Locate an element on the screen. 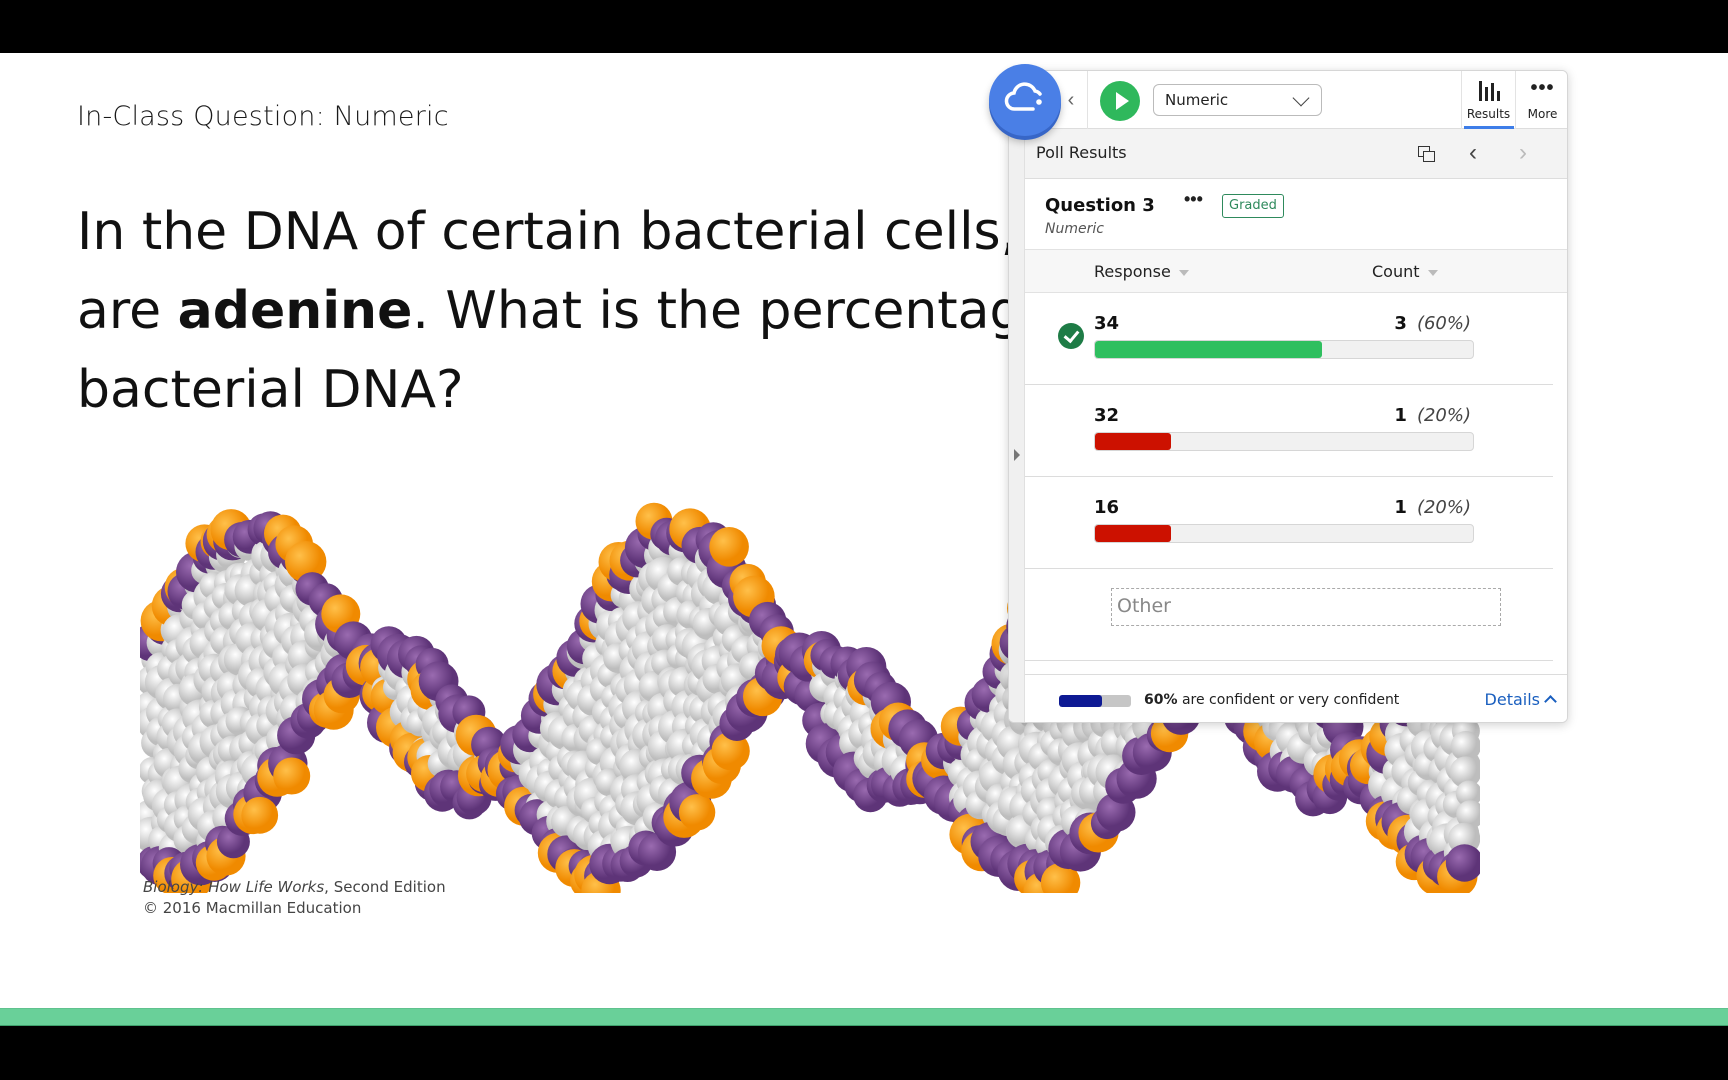 The image size is (1728, 1080). top-black-bar is located at coordinates (864, 26).